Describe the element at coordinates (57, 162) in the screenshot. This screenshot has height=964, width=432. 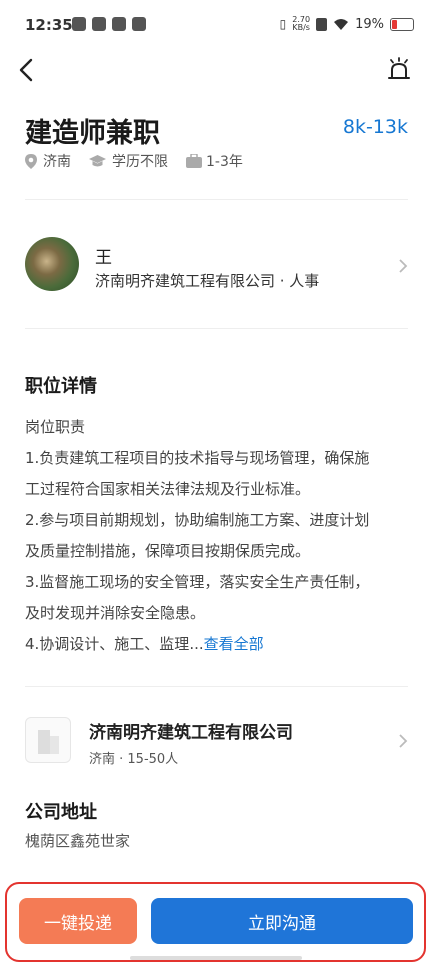
I see `location-text: 济南` at that location.